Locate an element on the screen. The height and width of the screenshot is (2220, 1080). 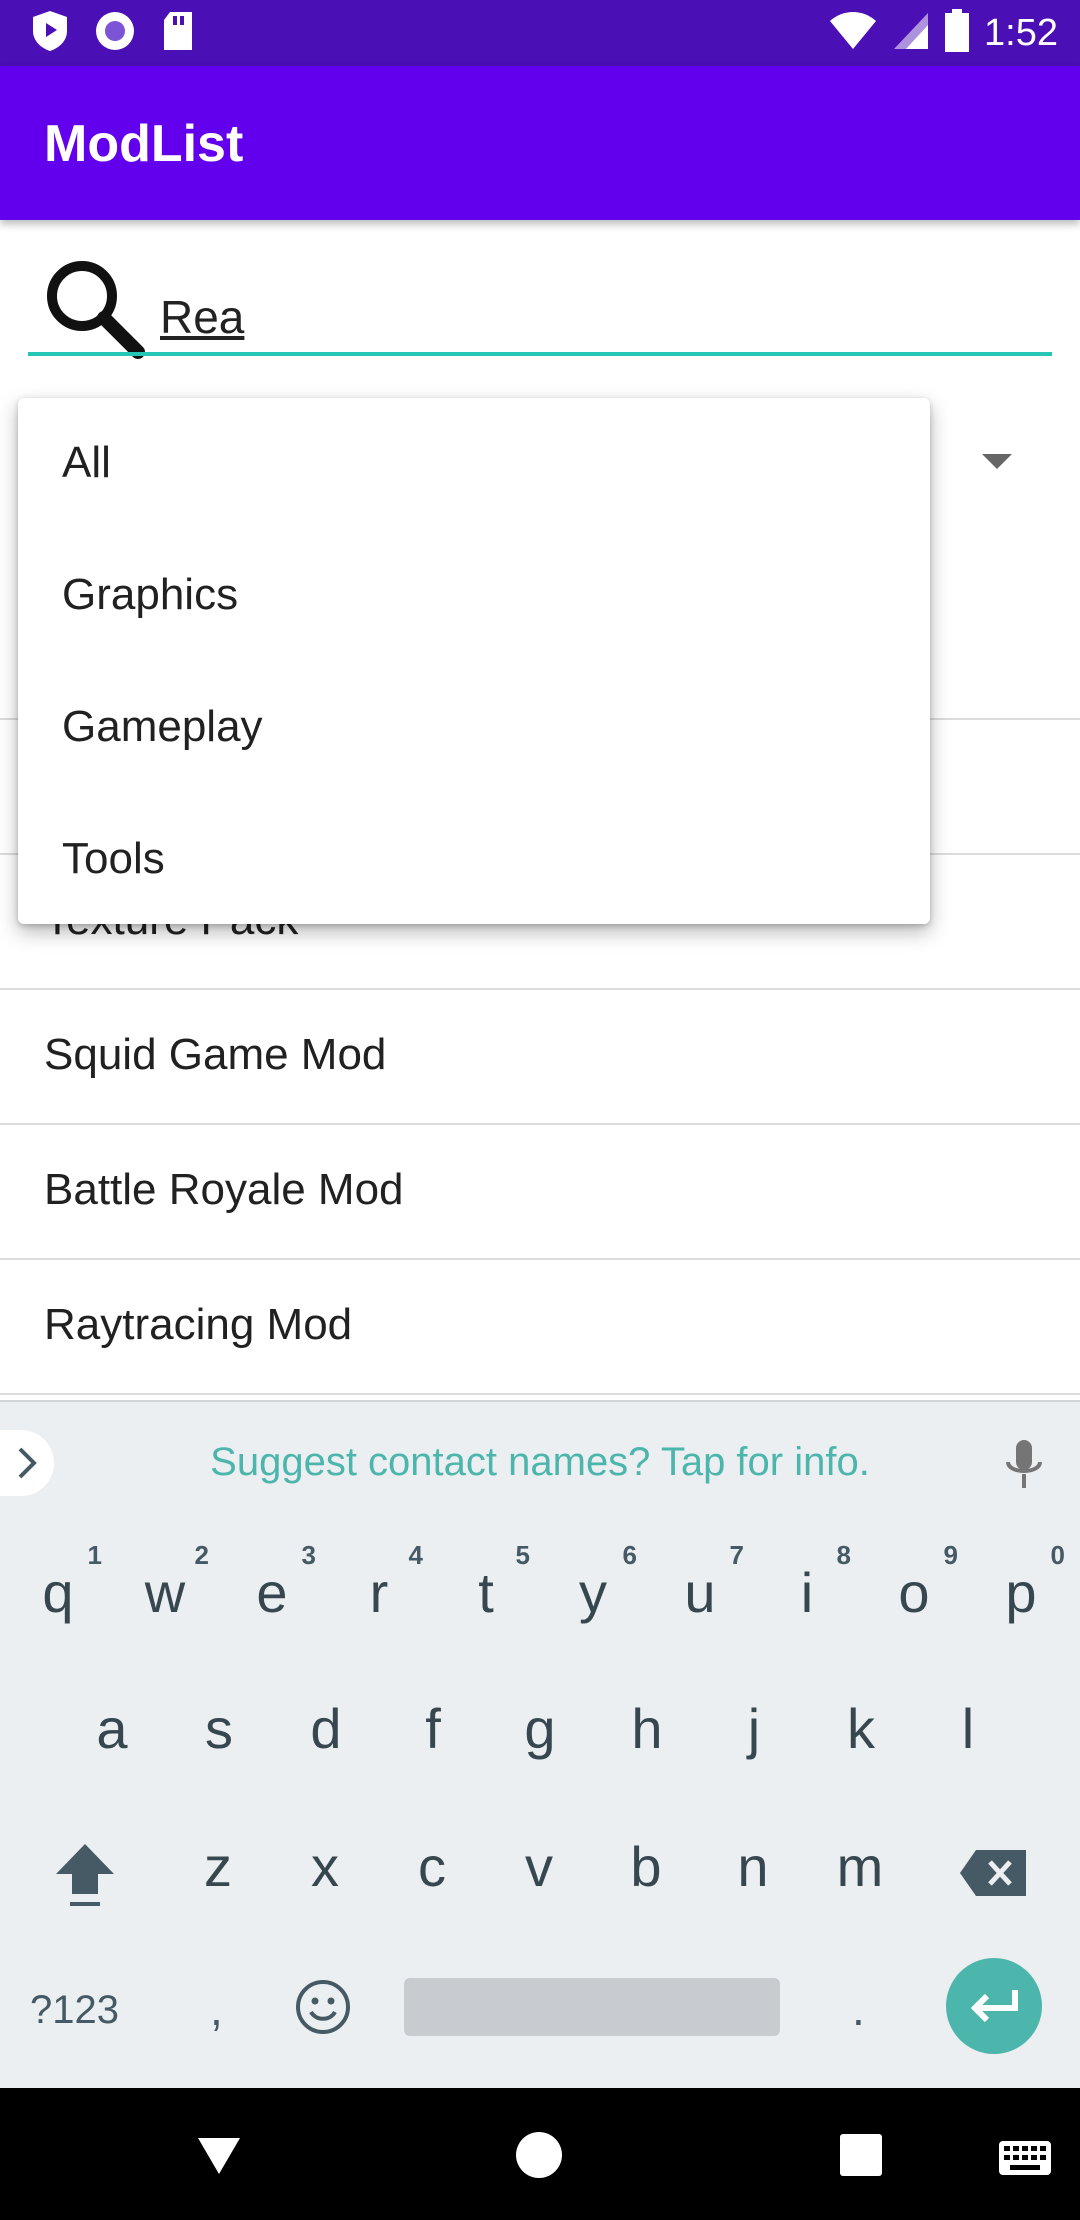
comma-key: , is located at coordinates (216, 2009).